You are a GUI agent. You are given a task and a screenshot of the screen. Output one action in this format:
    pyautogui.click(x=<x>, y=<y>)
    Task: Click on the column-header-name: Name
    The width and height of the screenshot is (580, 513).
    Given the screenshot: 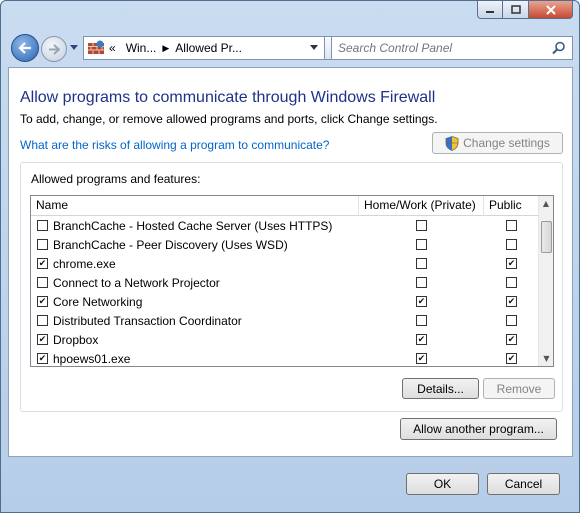 What is the action you would take?
    pyautogui.click(x=195, y=206)
    